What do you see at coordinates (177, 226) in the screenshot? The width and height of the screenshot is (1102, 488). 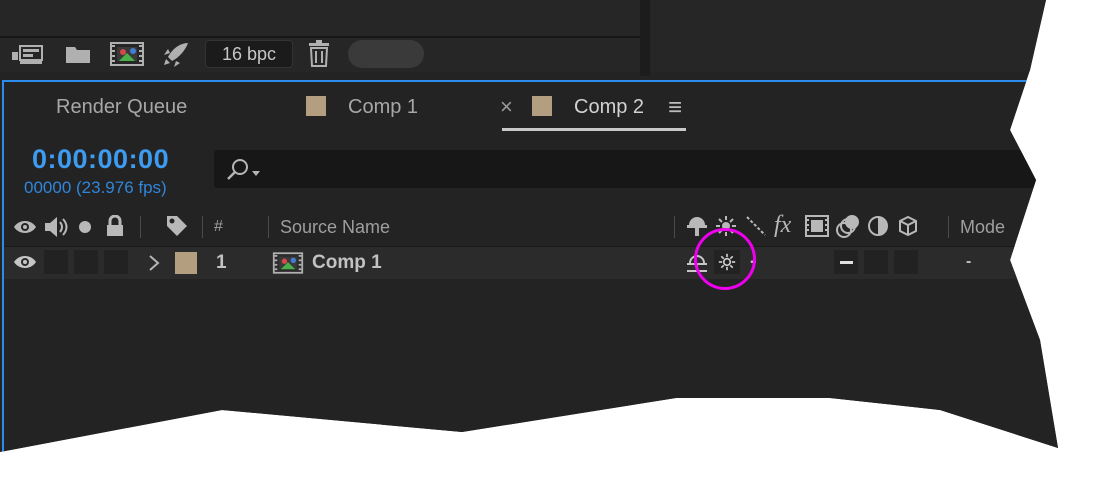 I see `label-tag-header-icon` at bounding box center [177, 226].